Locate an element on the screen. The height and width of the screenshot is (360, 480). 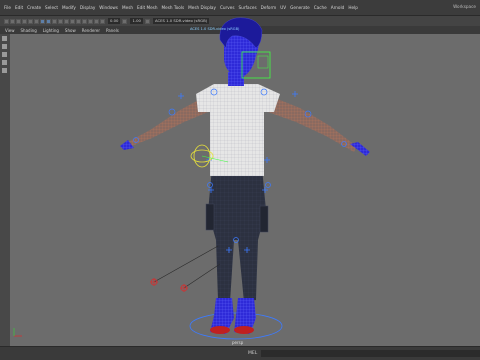
cargo-pocket-left is located at coordinates (210, 217).